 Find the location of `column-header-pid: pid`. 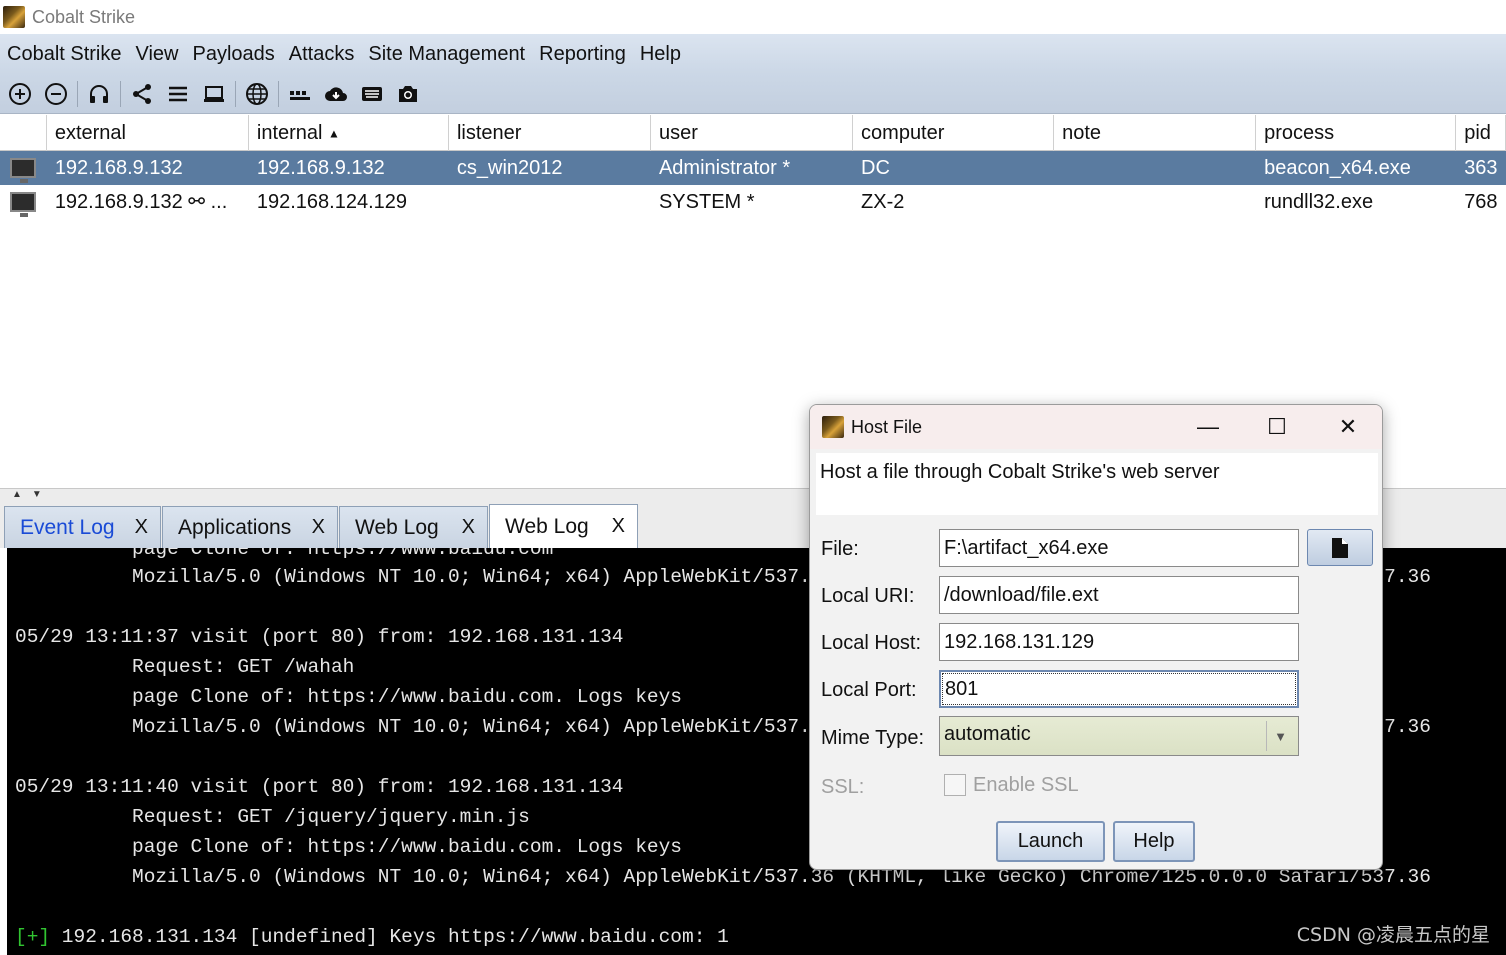

column-header-pid: pid is located at coordinates (1481, 133).